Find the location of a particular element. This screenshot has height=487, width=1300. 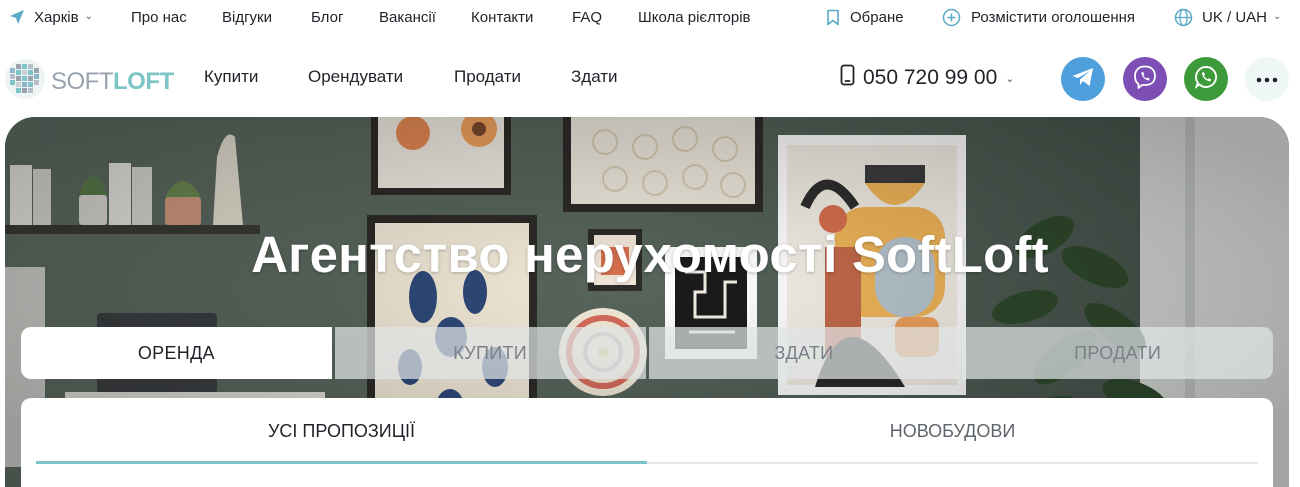

locale-label: UK / UAH is located at coordinates (1235, 17).